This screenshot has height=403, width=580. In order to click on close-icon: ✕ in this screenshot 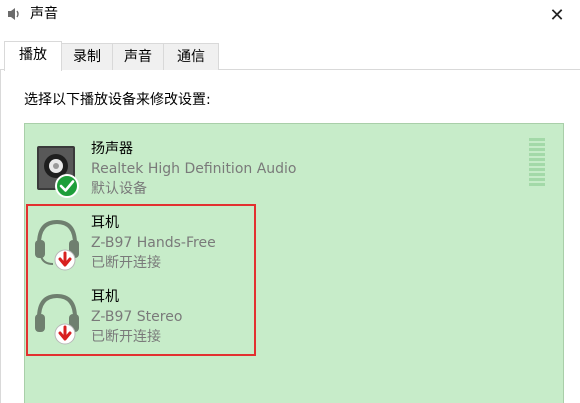, I will do `click(557, 15)`.